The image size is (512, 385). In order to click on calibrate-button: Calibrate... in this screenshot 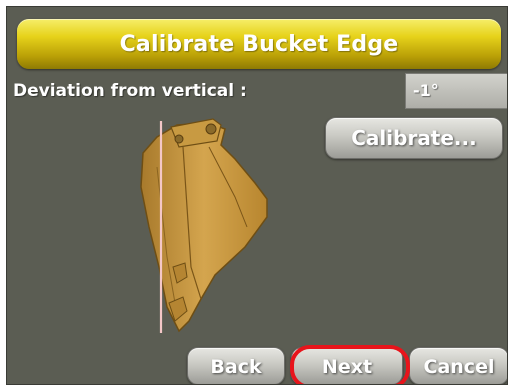, I will do `click(414, 138)`.